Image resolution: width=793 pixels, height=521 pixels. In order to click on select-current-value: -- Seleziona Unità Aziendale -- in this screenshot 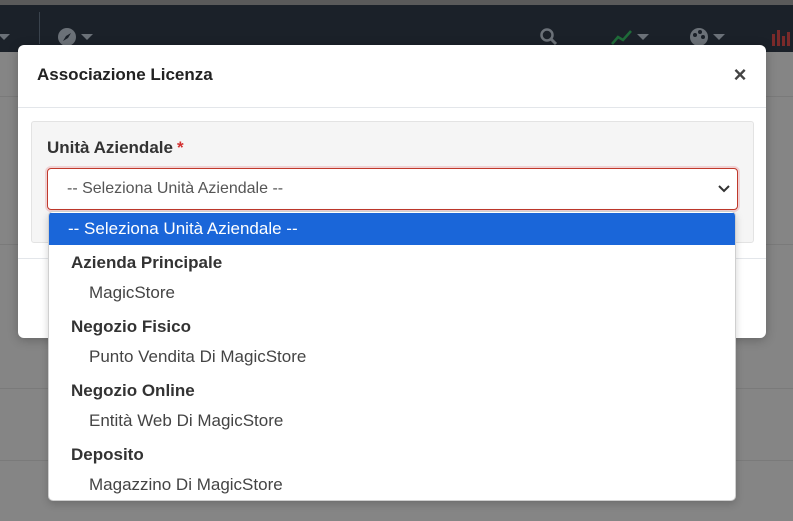, I will do `click(175, 188)`.